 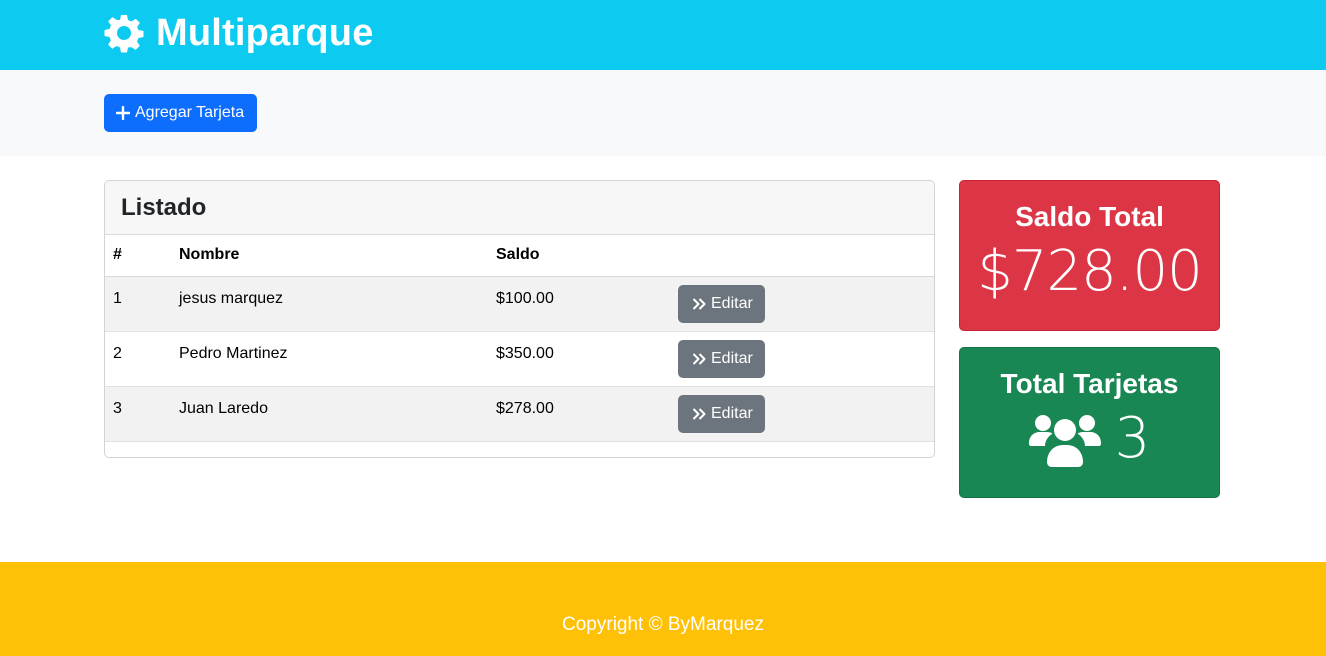 I want to click on total-tarjetas-card: Total Tarjetas 3, so click(x=1089, y=422).